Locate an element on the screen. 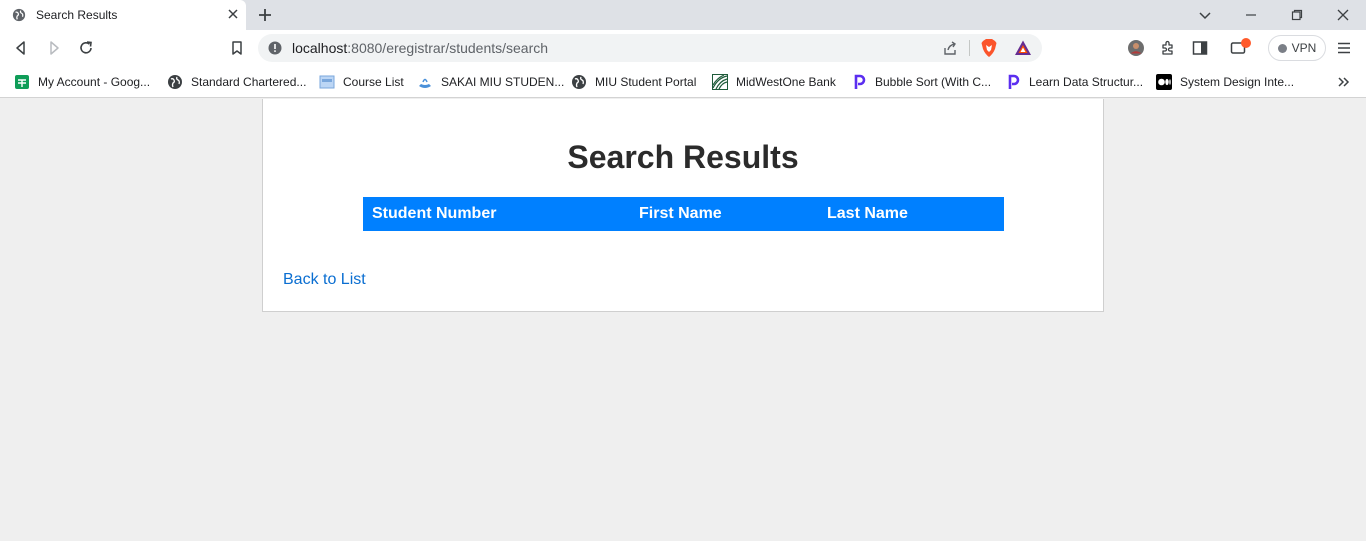  browser-tab-active: Search Results is located at coordinates (123, 15).